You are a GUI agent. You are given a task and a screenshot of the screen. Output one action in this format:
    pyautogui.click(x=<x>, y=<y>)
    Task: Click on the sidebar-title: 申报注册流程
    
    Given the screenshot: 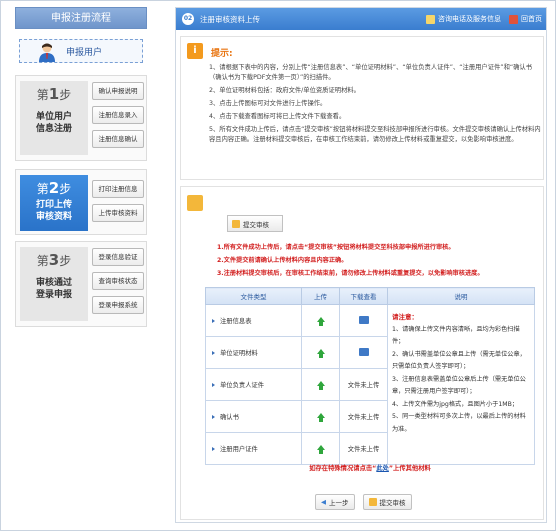 What is the action you would take?
    pyautogui.click(x=81, y=18)
    